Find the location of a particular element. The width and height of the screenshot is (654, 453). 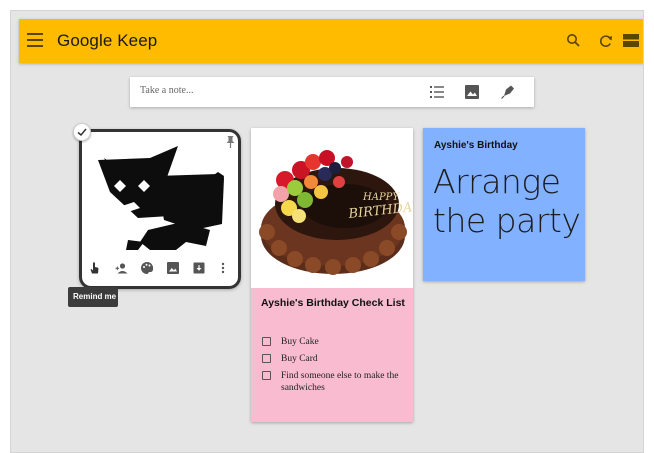

more-icon is located at coordinates (223, 268).